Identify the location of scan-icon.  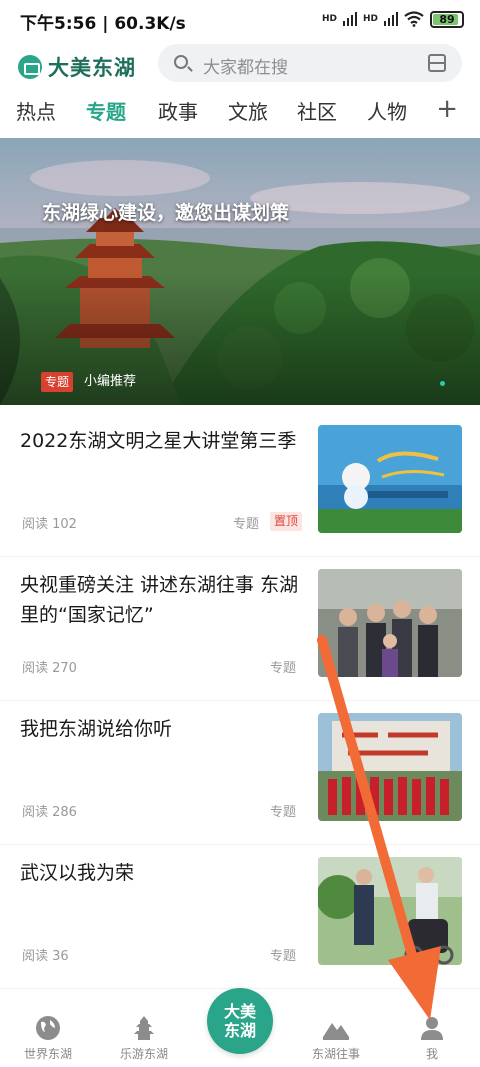
(437, 63).